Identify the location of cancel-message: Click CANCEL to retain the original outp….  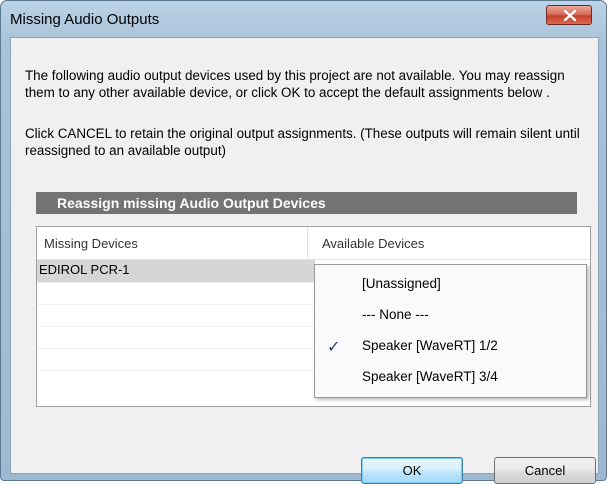
(302, 142).